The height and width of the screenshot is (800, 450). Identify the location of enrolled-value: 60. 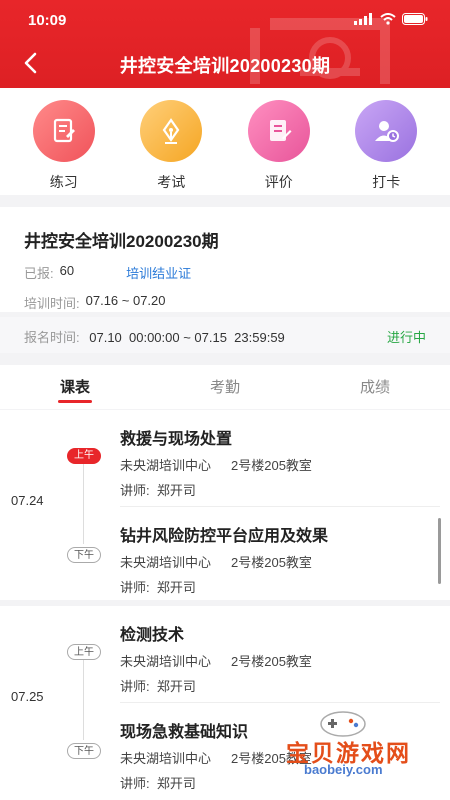
(67, 270).